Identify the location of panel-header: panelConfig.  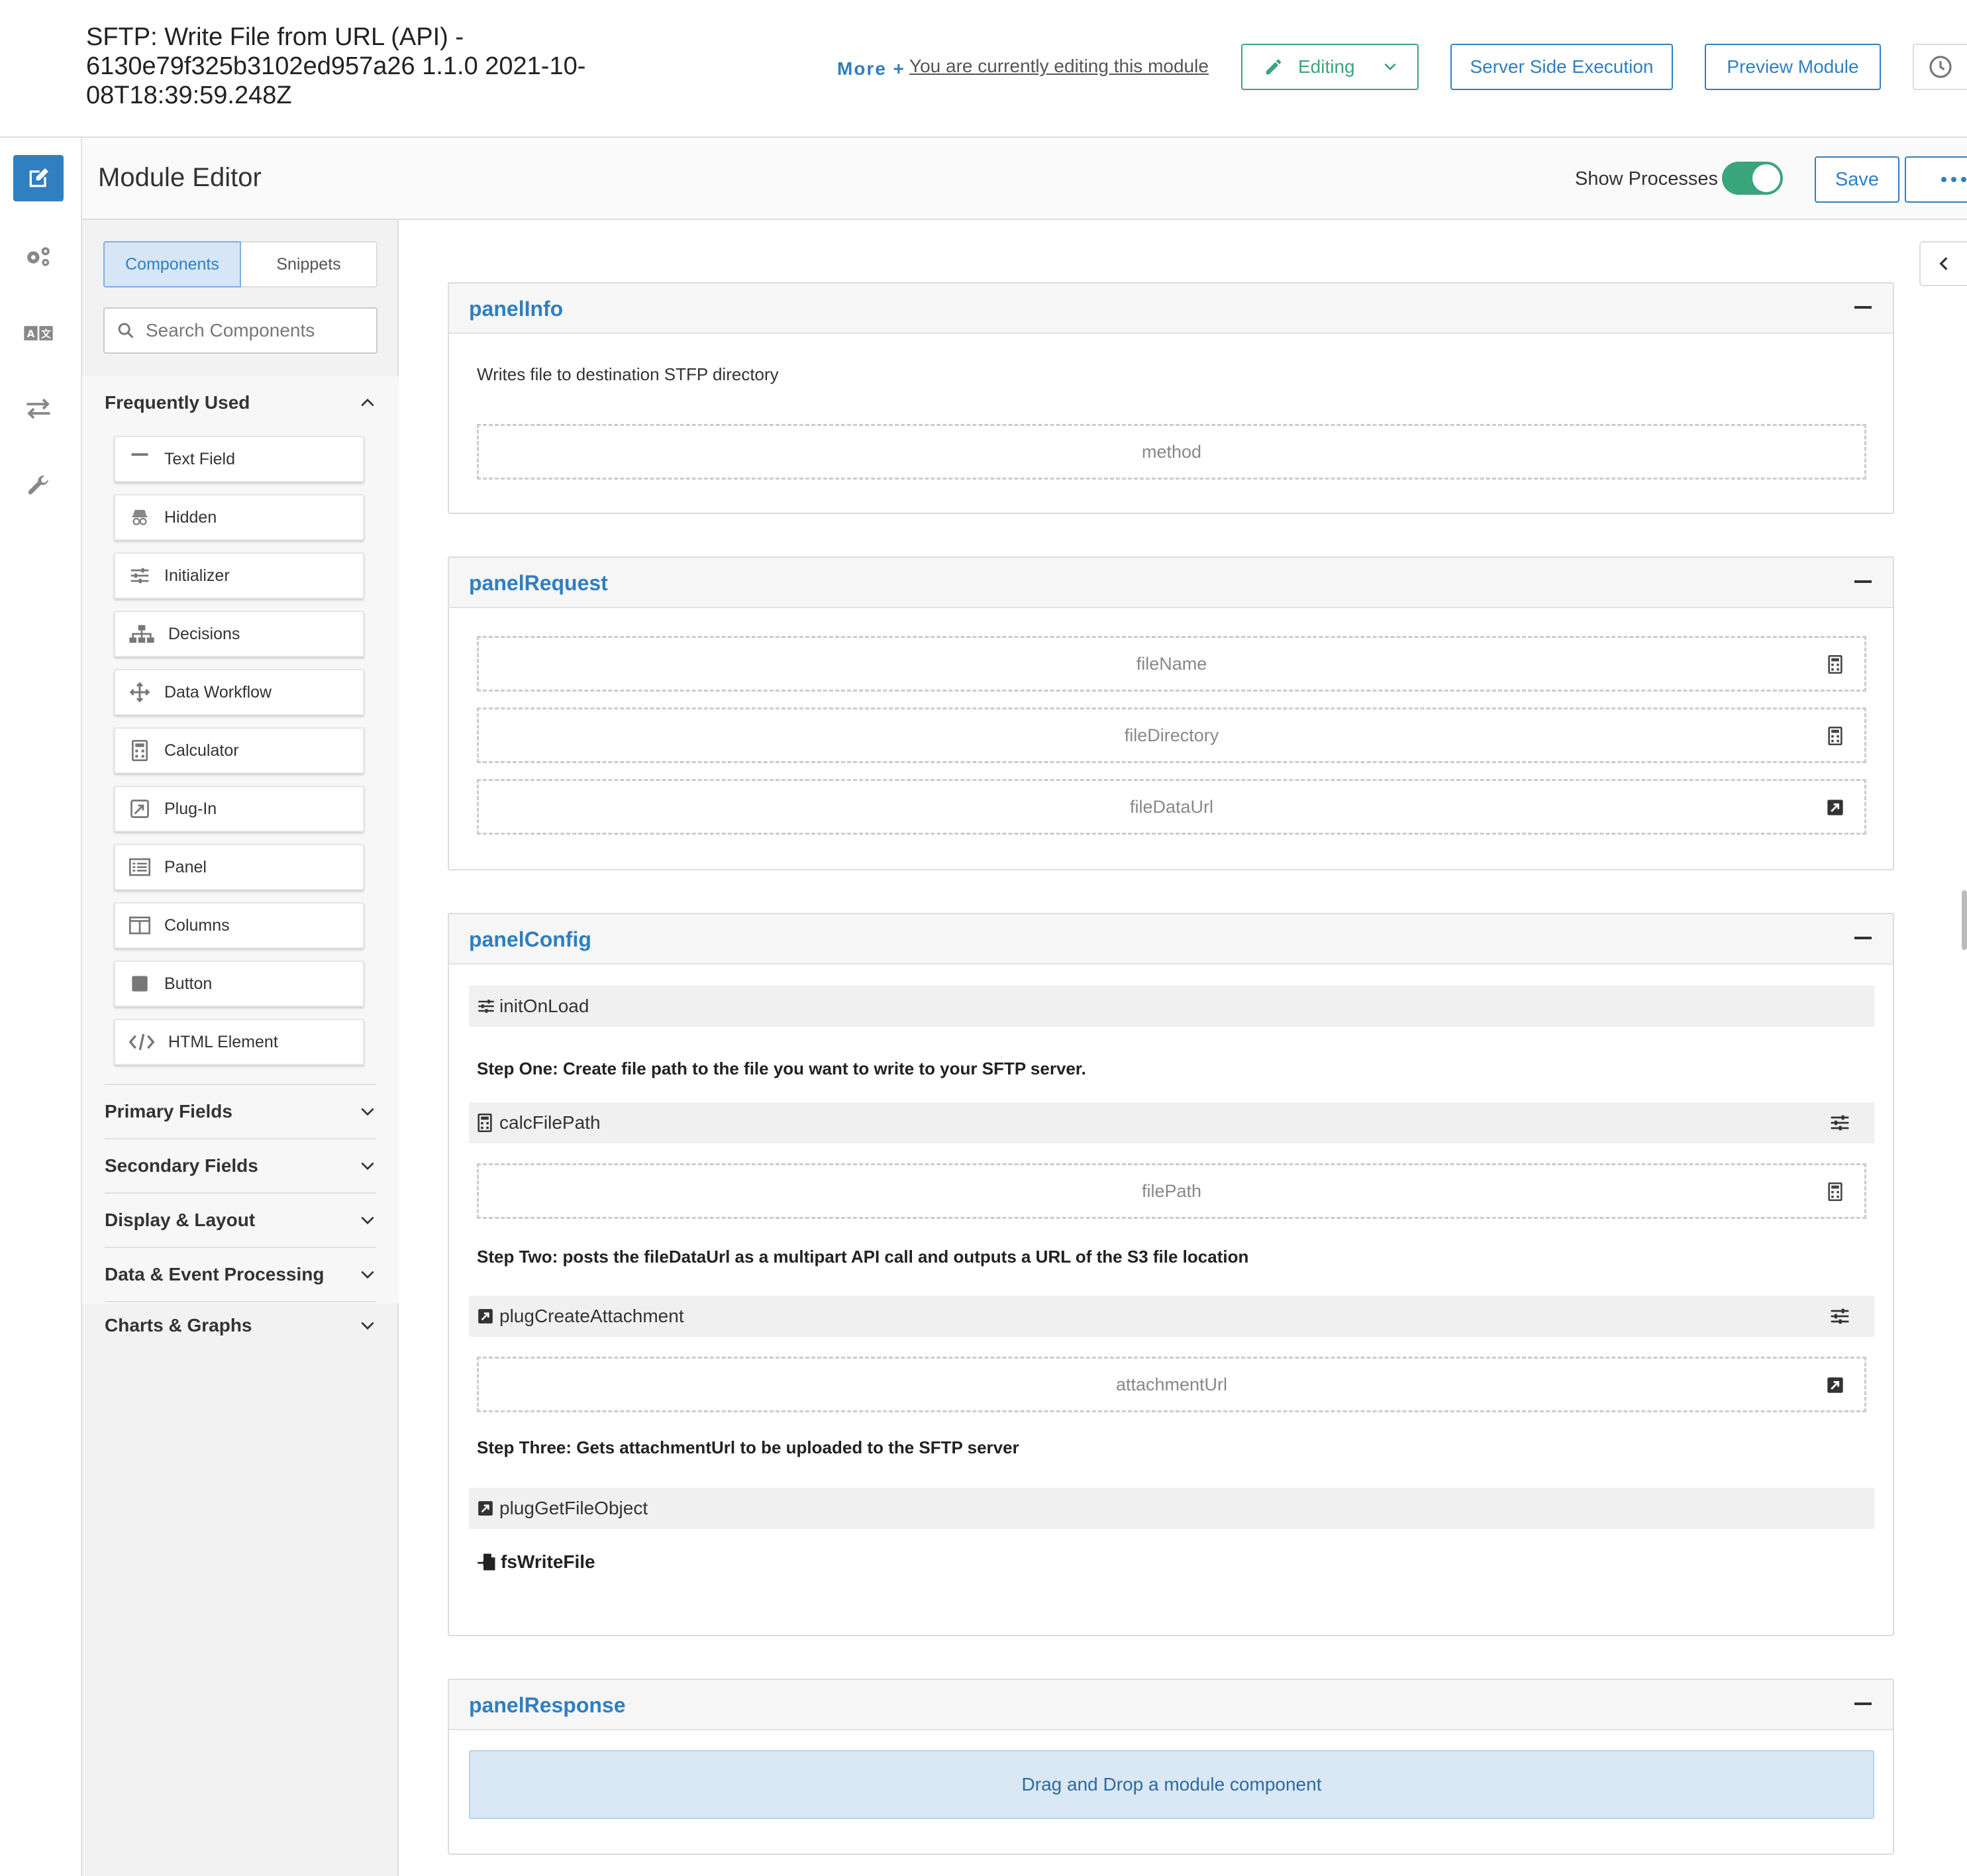
(1171, 939).